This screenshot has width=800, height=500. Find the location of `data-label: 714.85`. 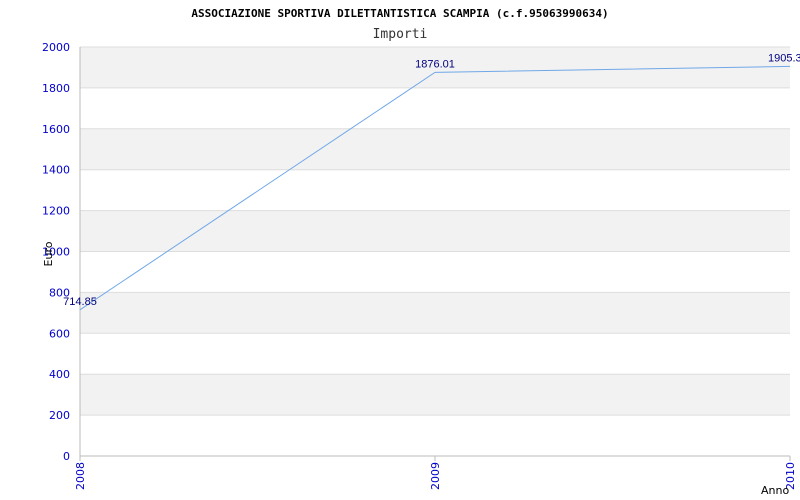

data-label: 714.85 is located at coordinates (80, 302).